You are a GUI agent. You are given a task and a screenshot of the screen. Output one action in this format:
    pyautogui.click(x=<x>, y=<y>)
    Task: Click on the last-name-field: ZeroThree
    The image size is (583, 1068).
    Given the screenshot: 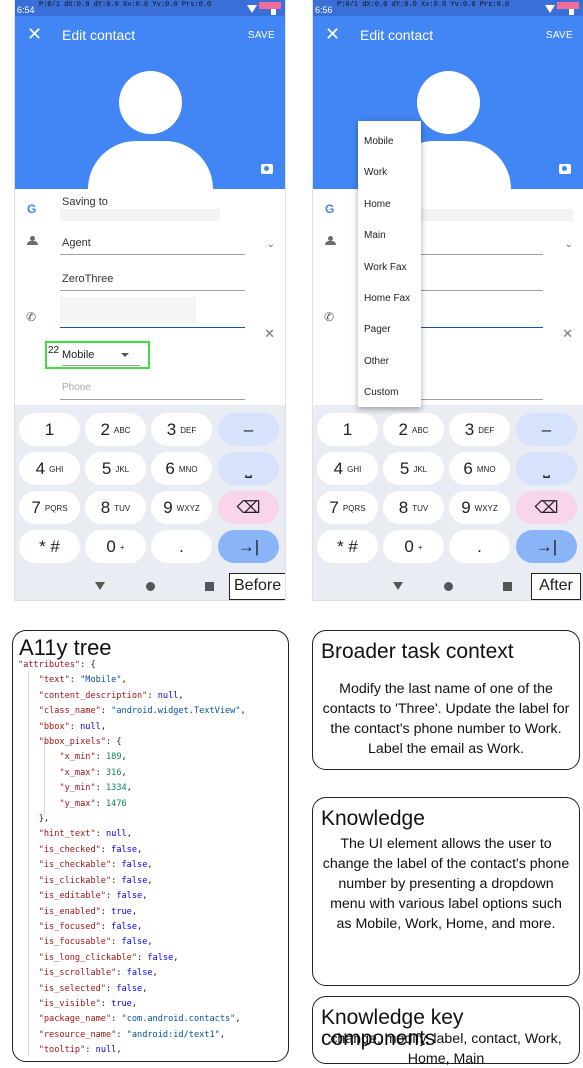 What is the action you would take?
    pyautogui.click(x=87, y=279)
    